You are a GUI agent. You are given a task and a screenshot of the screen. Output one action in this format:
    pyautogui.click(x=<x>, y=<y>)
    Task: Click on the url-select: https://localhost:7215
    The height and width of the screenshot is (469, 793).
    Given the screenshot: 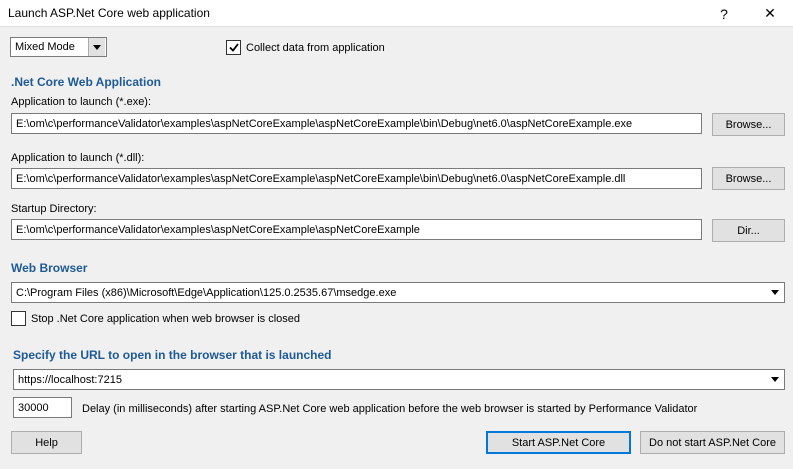 What is the action you would take?
    pyautogui.click(x=399, y=379)
    